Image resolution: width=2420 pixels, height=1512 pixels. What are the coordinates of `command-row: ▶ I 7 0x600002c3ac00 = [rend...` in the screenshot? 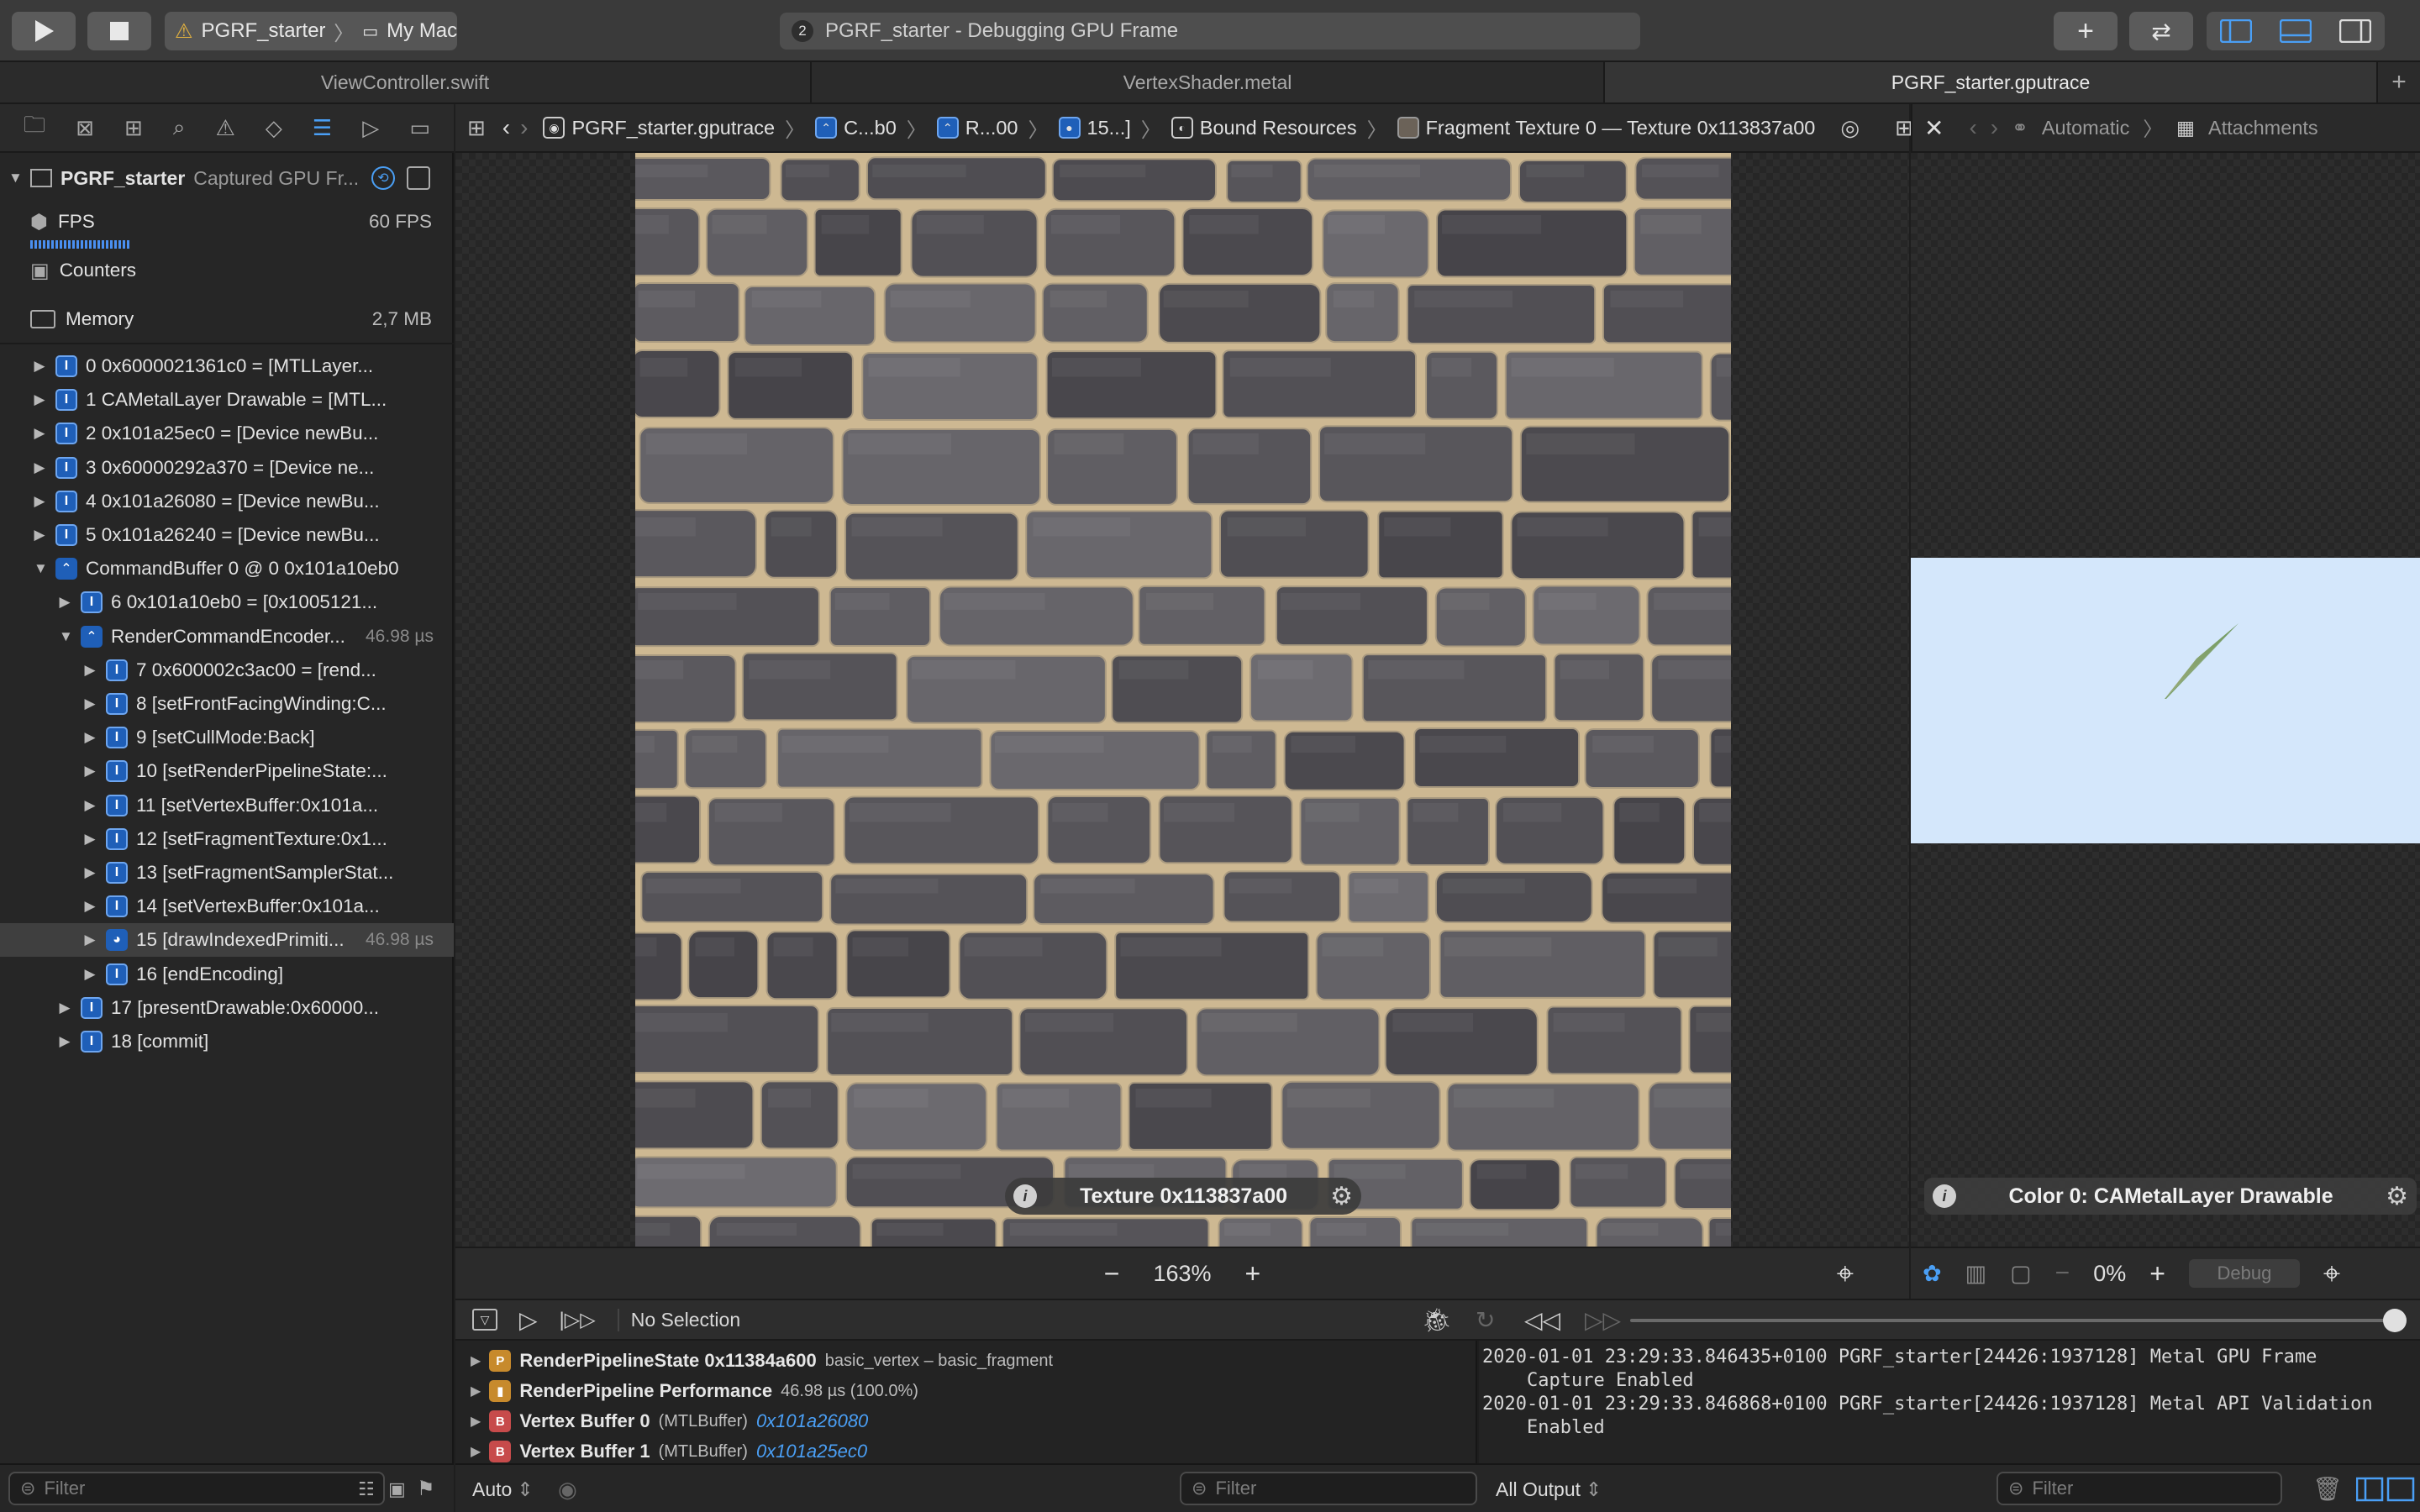 It's located at (227, 670).